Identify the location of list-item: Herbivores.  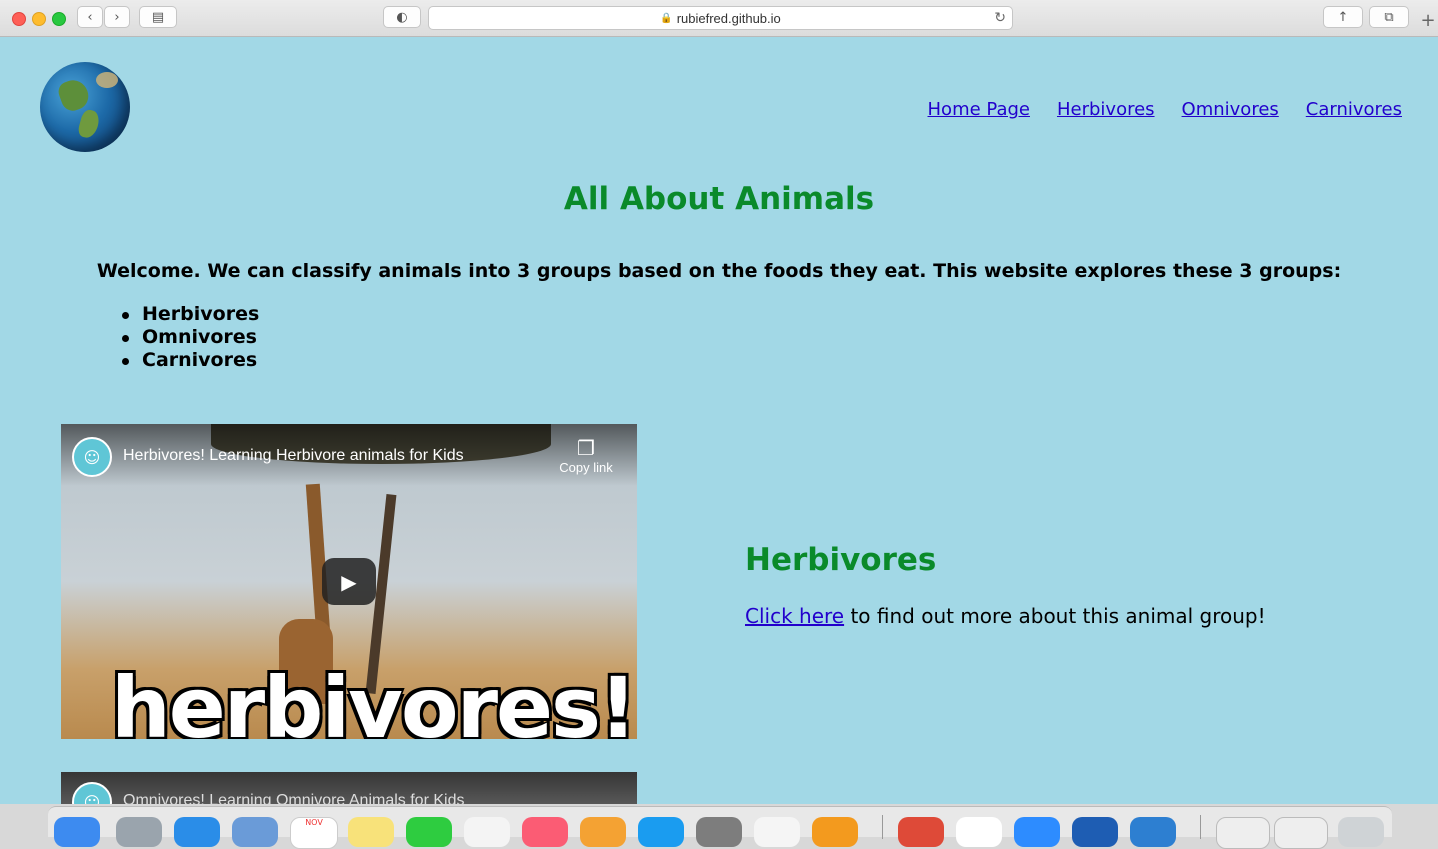
(190, 314).